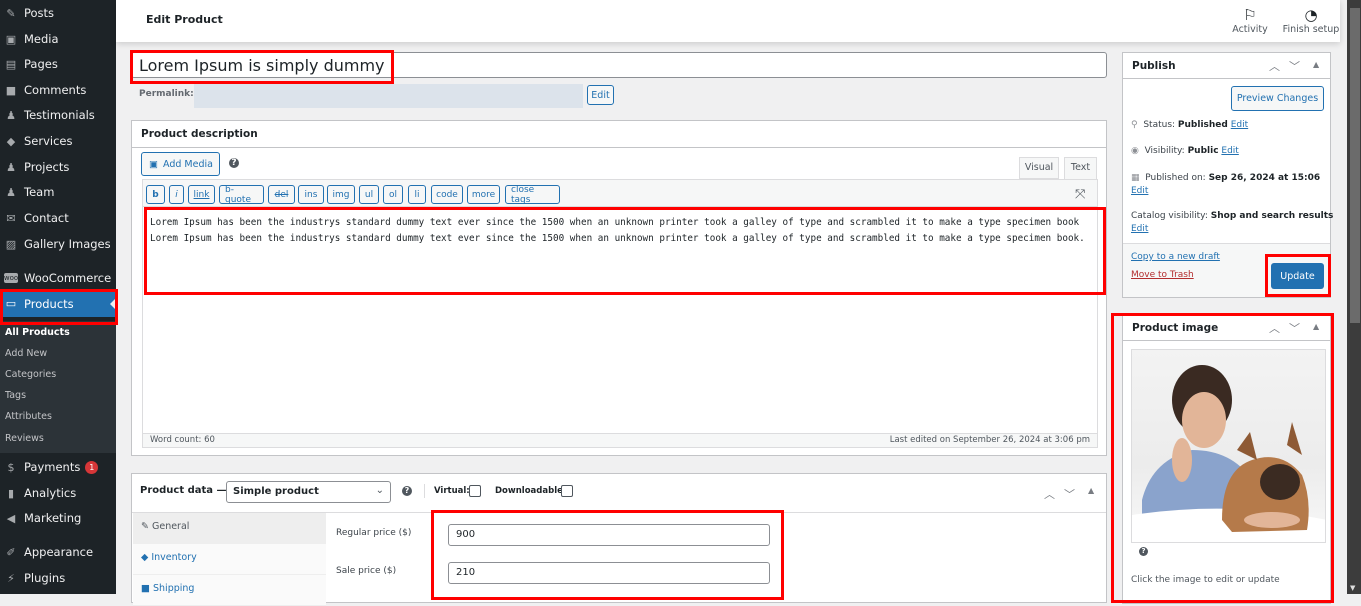 The height and width of the screenshot is (606, 1361). I want to click on tab-text: Text, so click(1080, 168).